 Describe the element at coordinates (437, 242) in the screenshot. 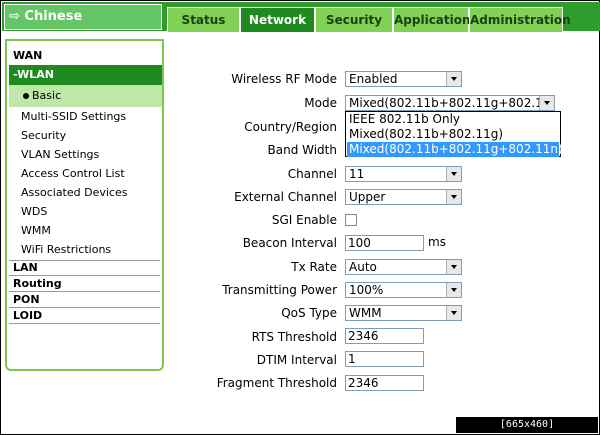

I see `beacon-unit: ms` at that location.